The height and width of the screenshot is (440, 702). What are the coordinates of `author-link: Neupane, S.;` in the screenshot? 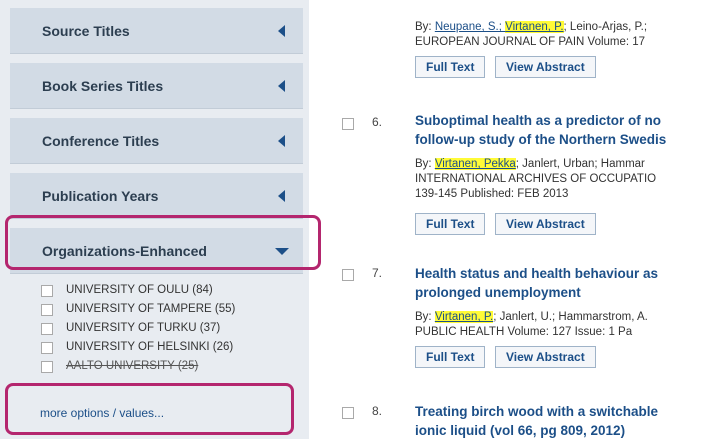 It's located at (470, 27).